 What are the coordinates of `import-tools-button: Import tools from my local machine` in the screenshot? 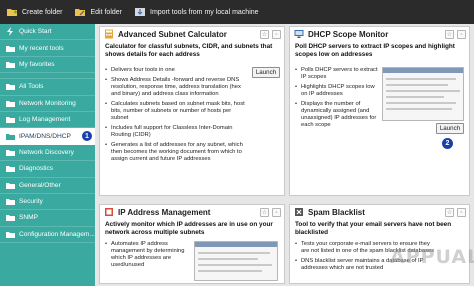 It's located at (196, 12).